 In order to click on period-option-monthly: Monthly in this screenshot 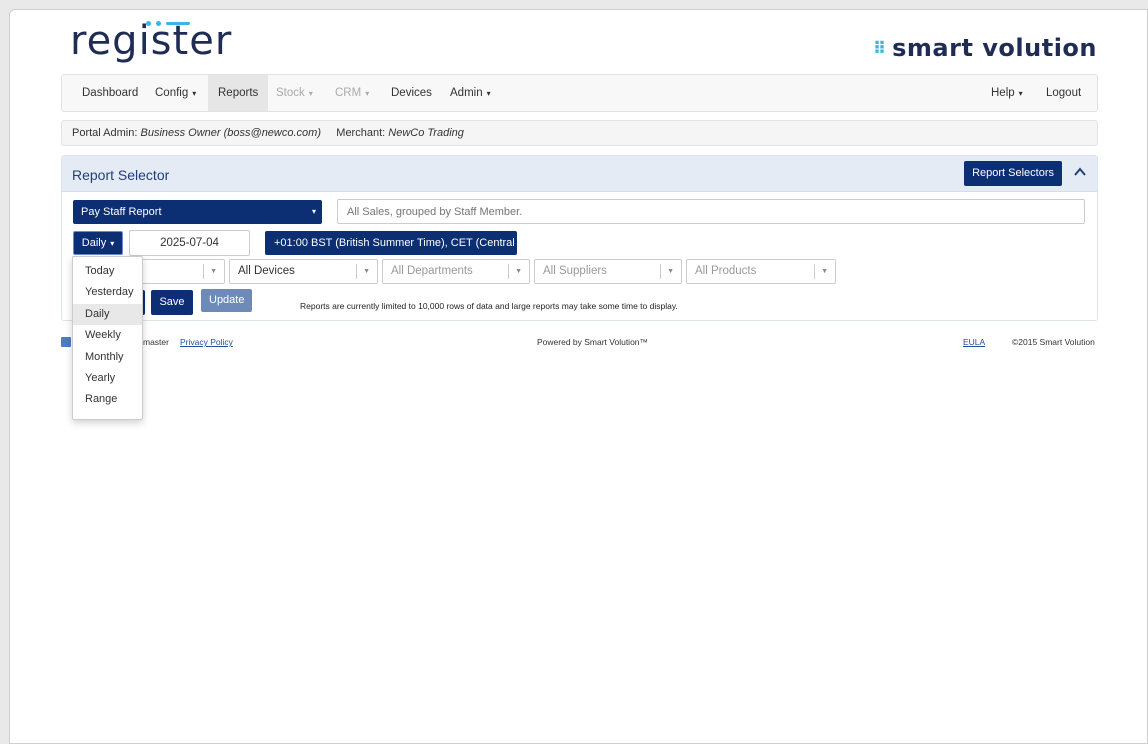, I will do `click(107, 357)`.